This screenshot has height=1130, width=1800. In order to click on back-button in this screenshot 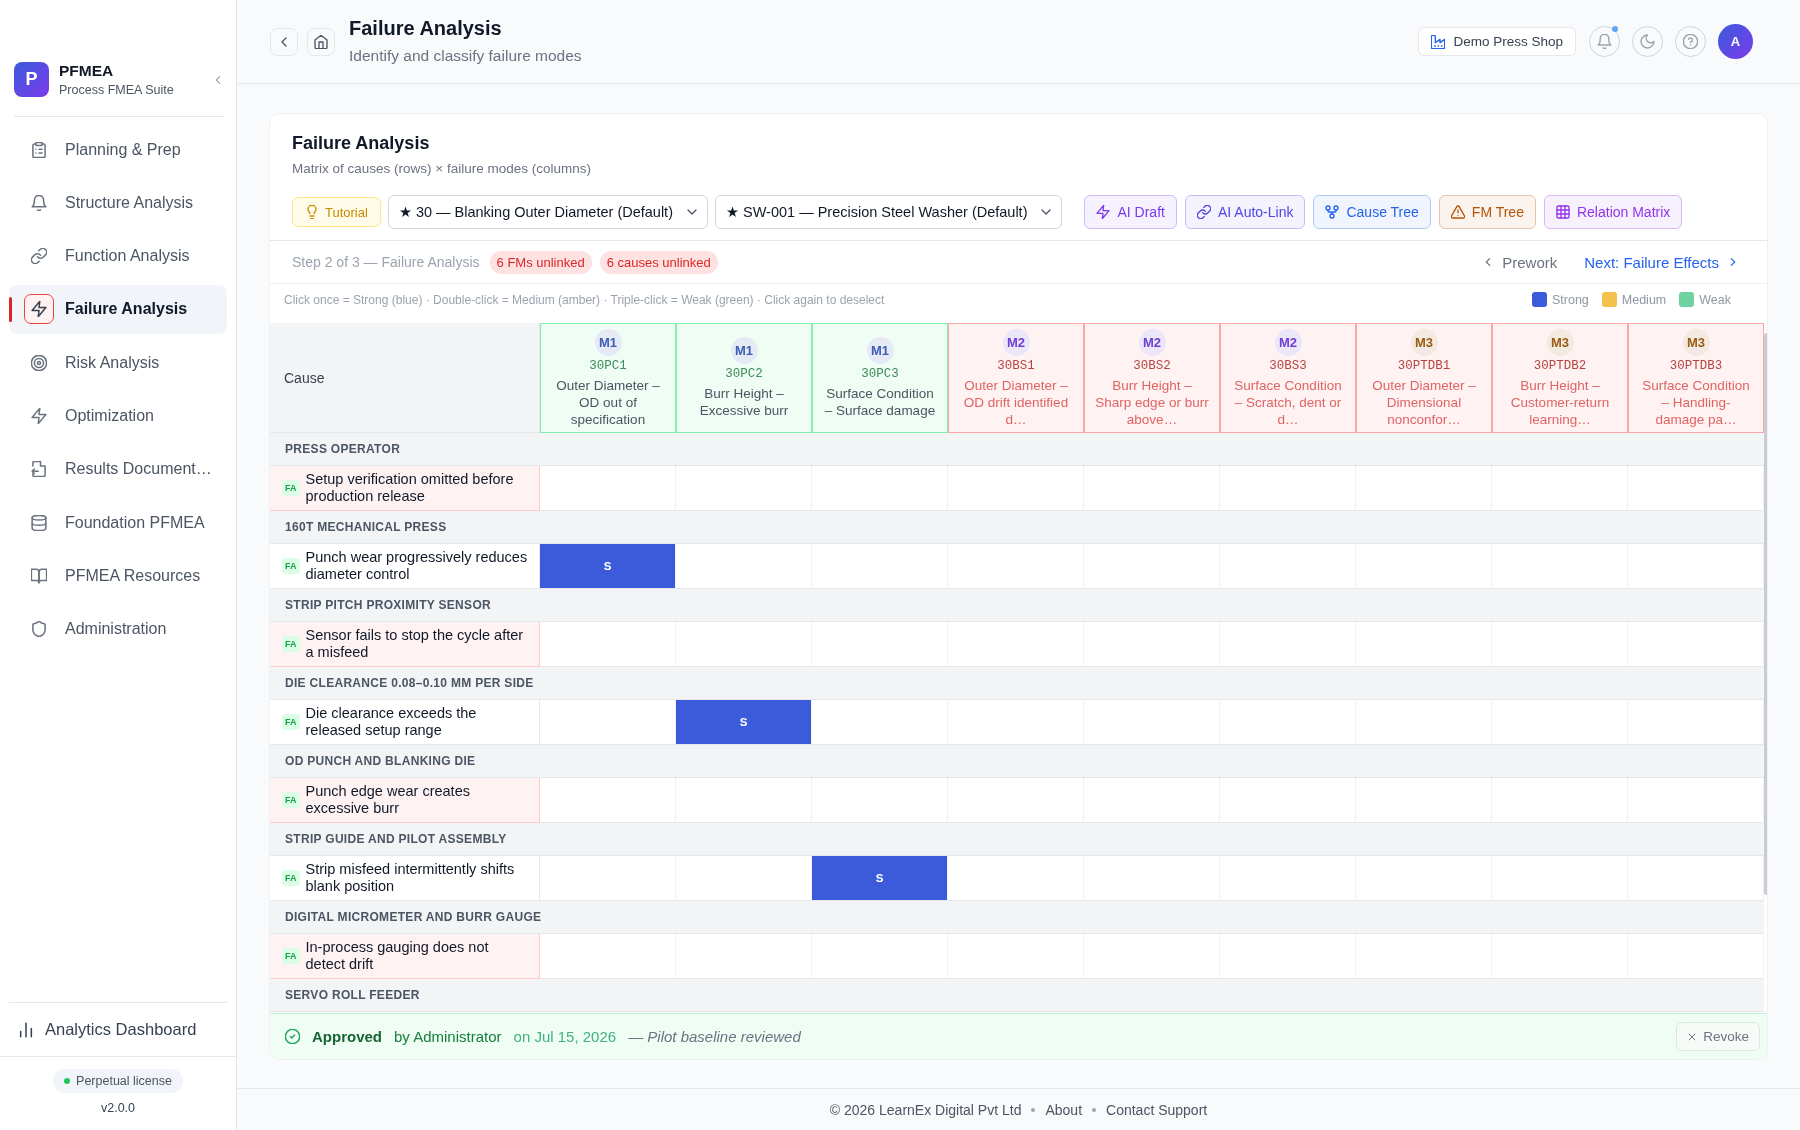, I will do `click(284, 41)`.